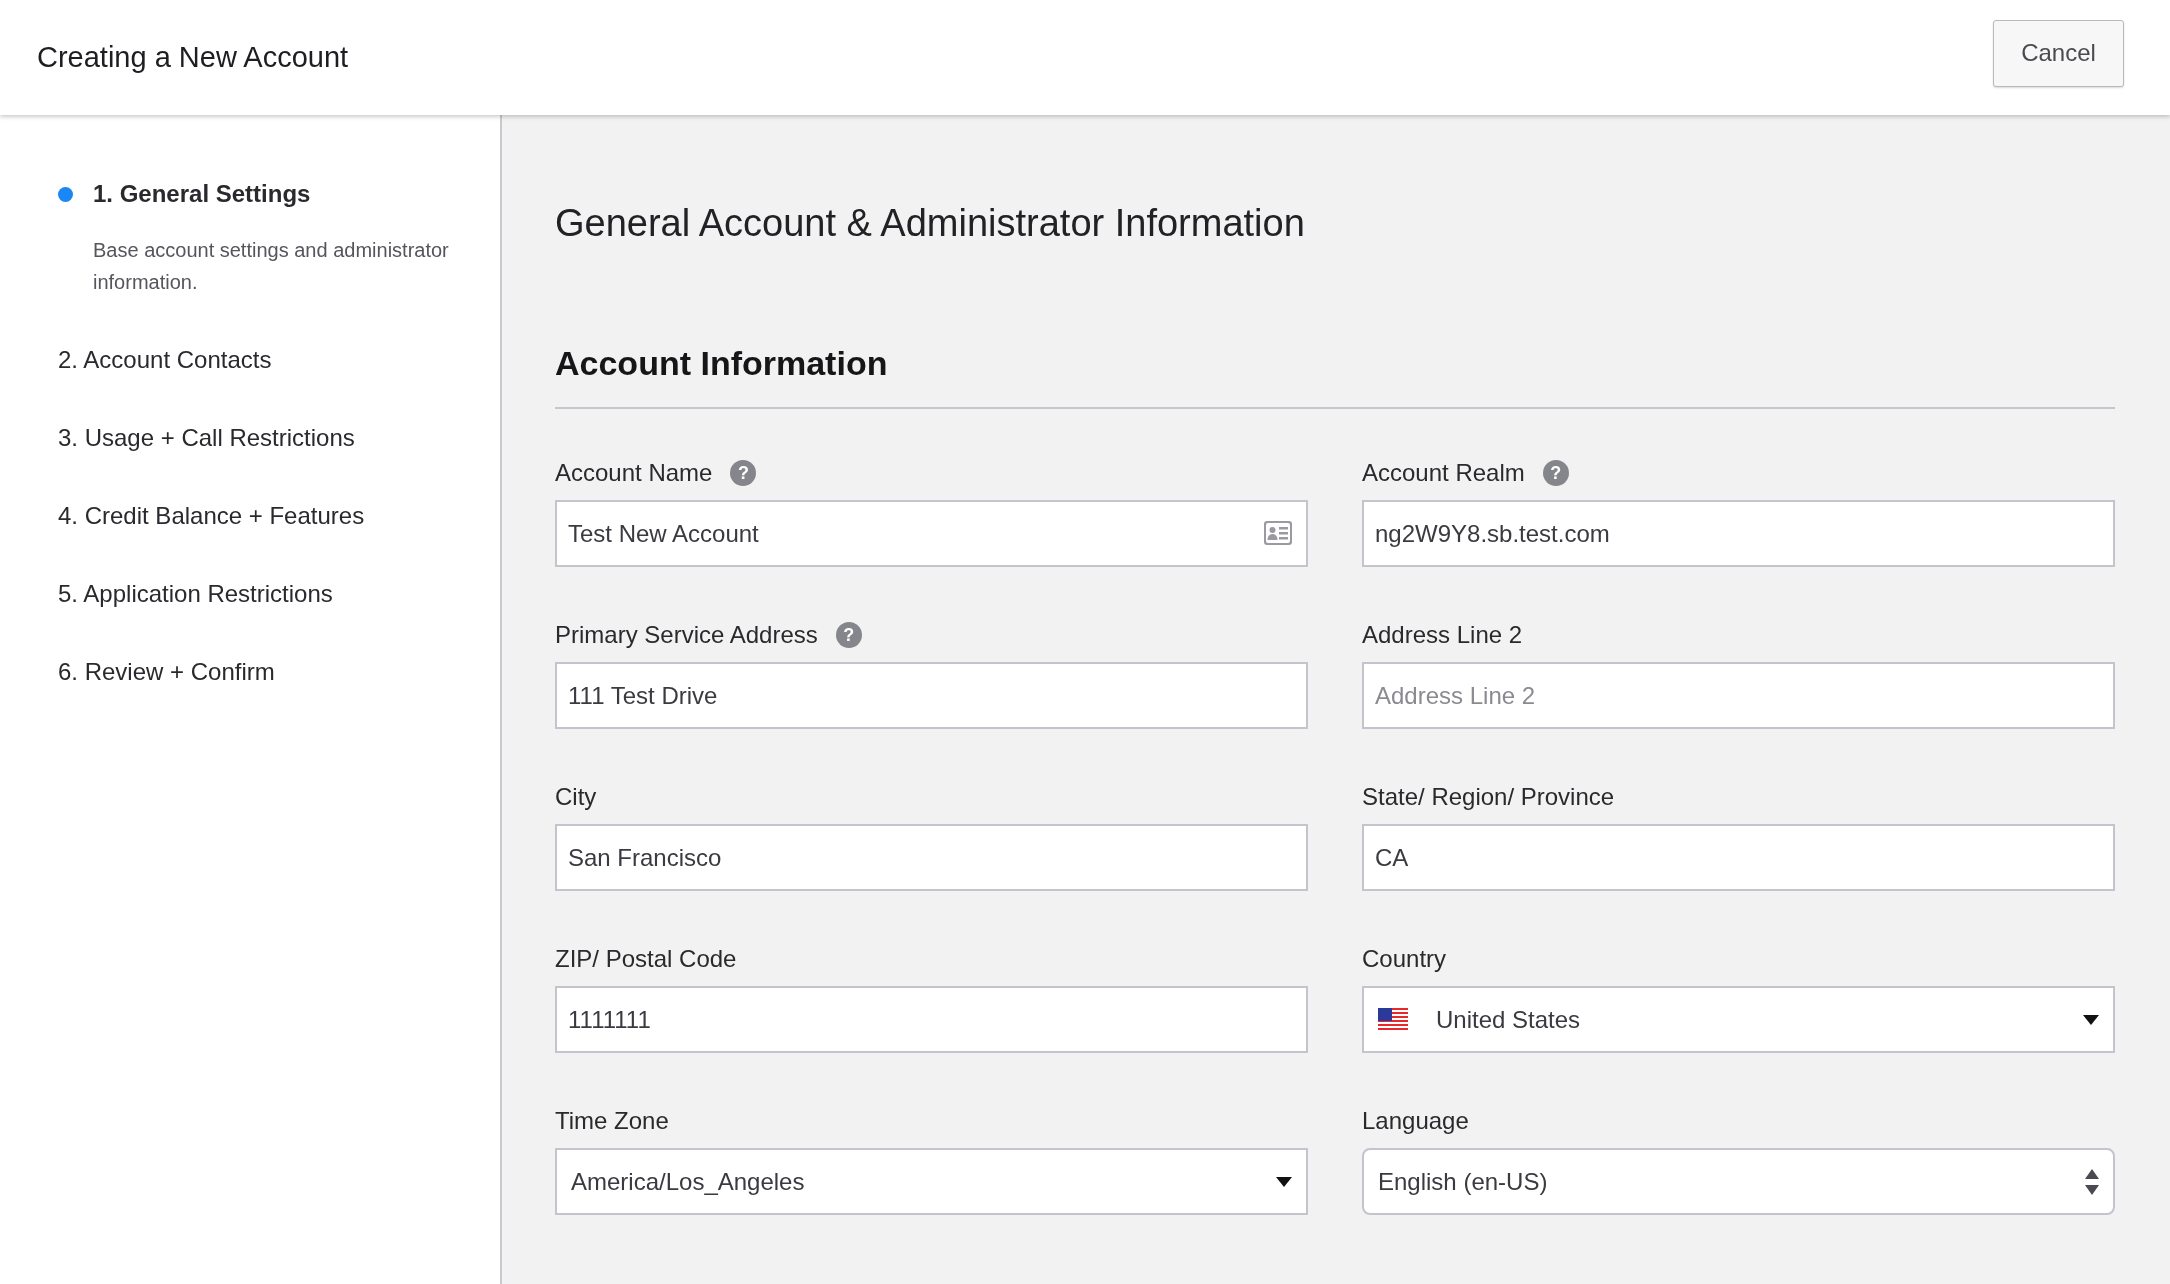  What do you see at coordinates (1443, 473) in the screenshot?
I see `field-label: Account Realm` at bounding box center [1443, 473].